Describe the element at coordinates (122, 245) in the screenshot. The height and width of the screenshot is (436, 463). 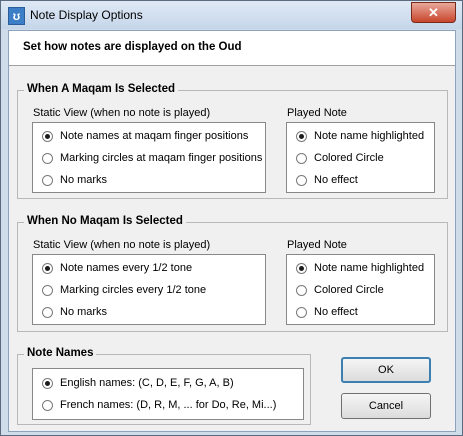
I see `no-maqam-static-label: Static View (when no note is played)` at that location.